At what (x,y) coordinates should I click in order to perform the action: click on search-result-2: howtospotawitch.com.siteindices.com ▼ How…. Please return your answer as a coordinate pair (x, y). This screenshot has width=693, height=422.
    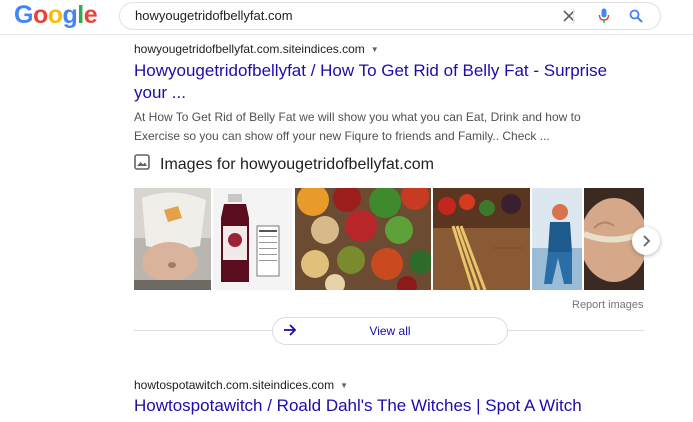
    Looking at the image, I should click on (394, 397).